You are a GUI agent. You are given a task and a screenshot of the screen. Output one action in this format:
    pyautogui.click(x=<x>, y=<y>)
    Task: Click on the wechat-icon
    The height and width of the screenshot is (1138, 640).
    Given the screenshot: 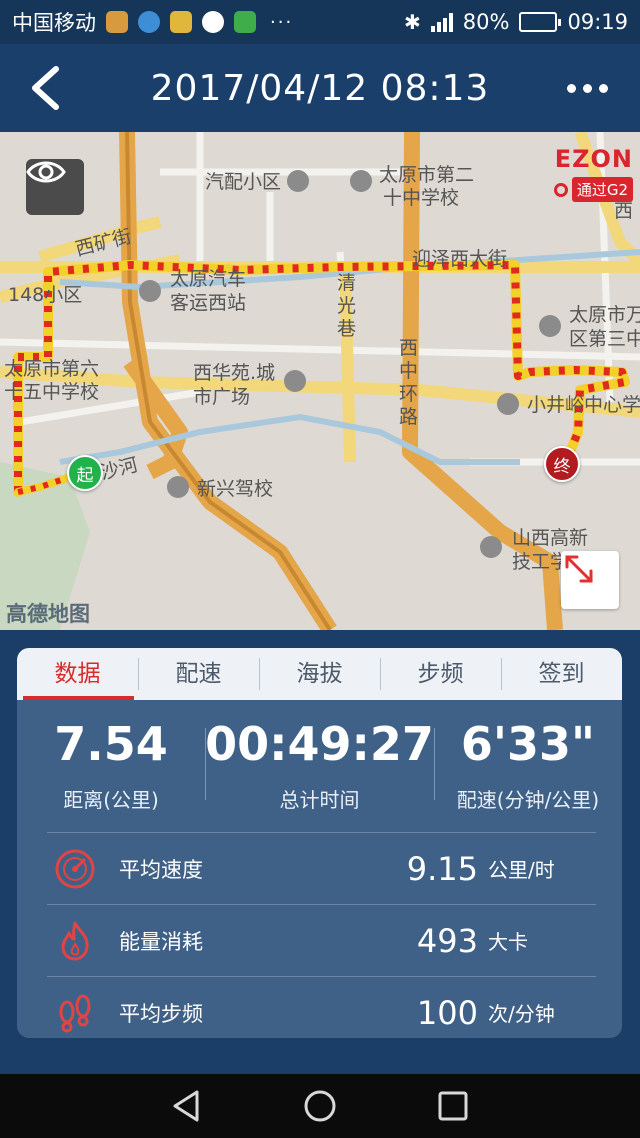 What is the action you would take?
    pyautogui.click(x=245, y=22)
    